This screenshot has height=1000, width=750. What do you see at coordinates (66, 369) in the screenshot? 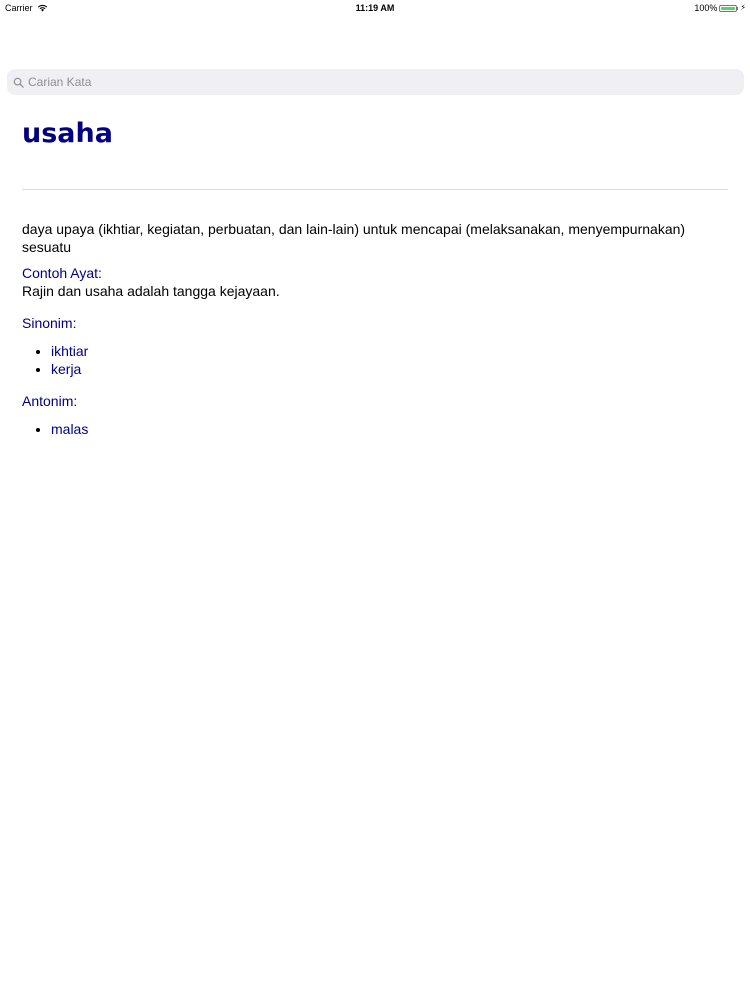
I see `synonym-link: kerja` at bounding box center [66, 369].